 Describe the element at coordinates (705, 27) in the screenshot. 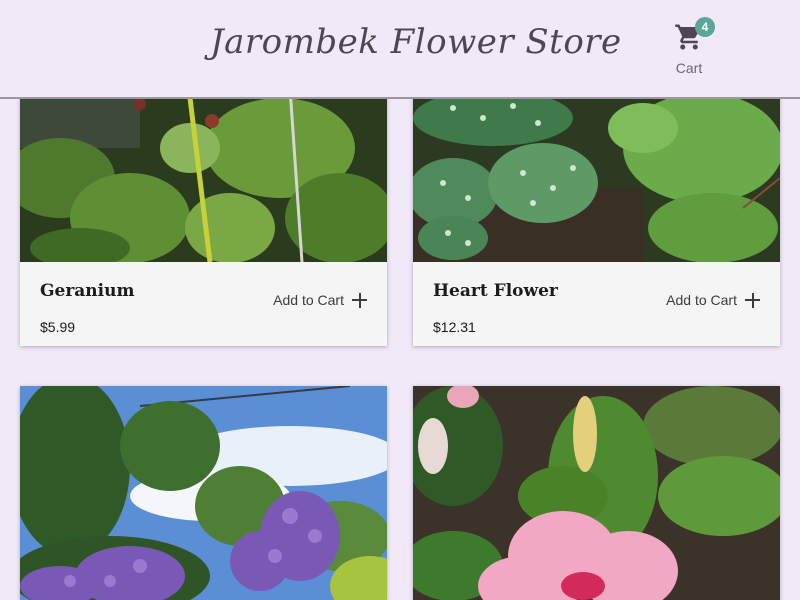

I see `cart-count-badge: 4` at that location.